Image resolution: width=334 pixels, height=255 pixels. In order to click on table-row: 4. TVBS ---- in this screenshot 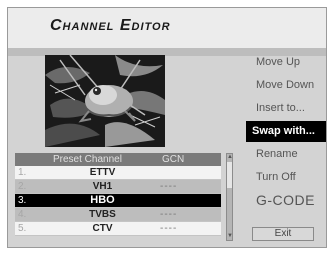, I will do `click(118, 215)`.